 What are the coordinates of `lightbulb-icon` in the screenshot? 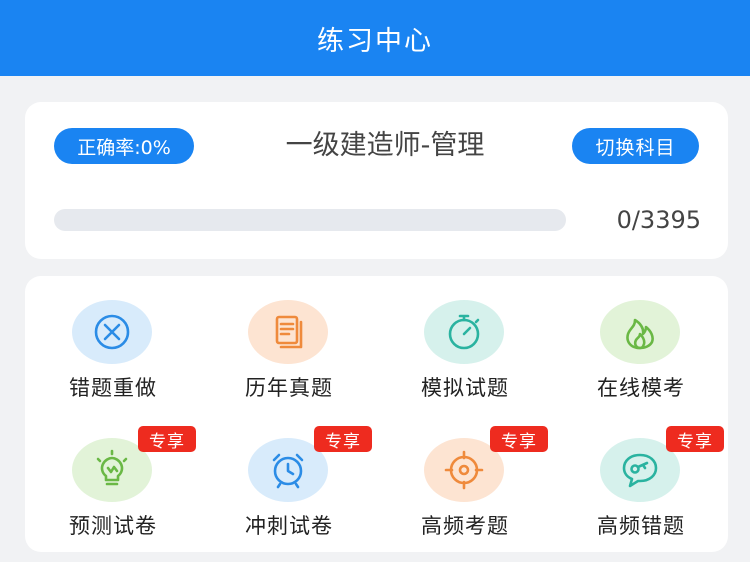 It's located at (112, 467).